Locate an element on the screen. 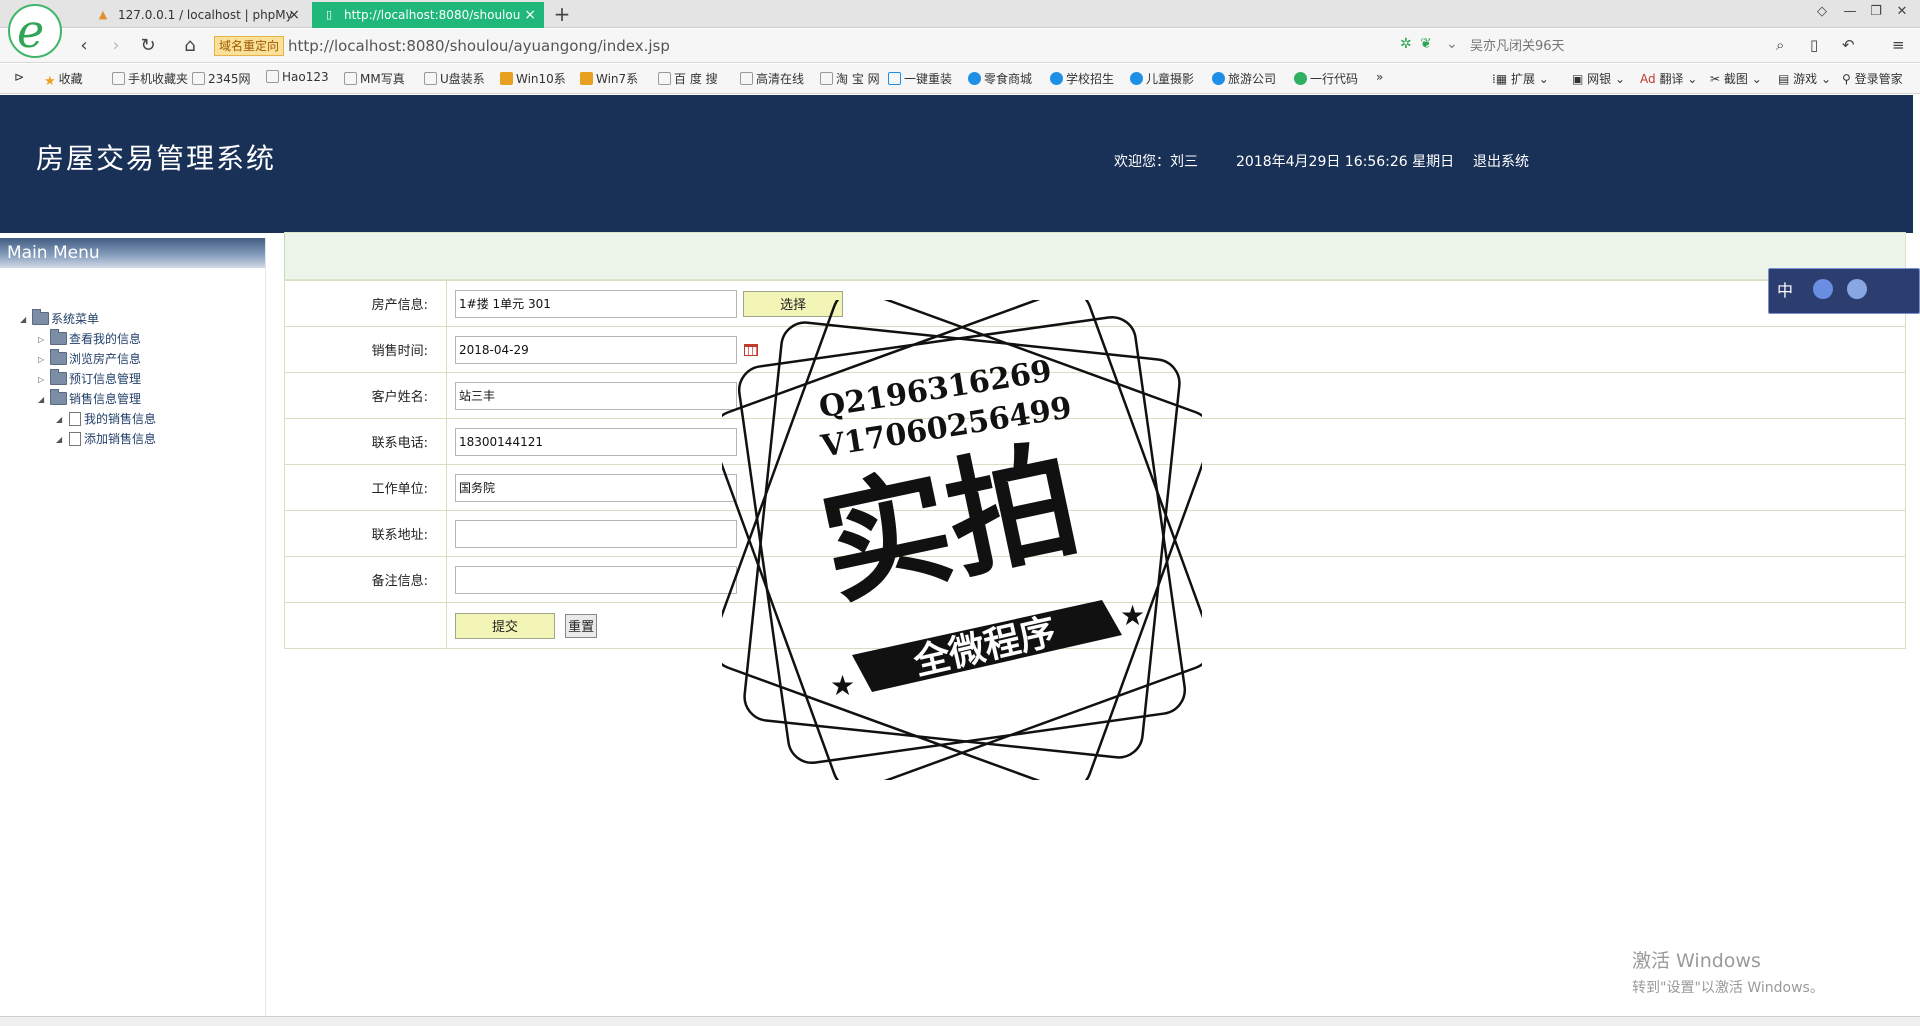  forward-icon: › is located at coordinates (116, 46).